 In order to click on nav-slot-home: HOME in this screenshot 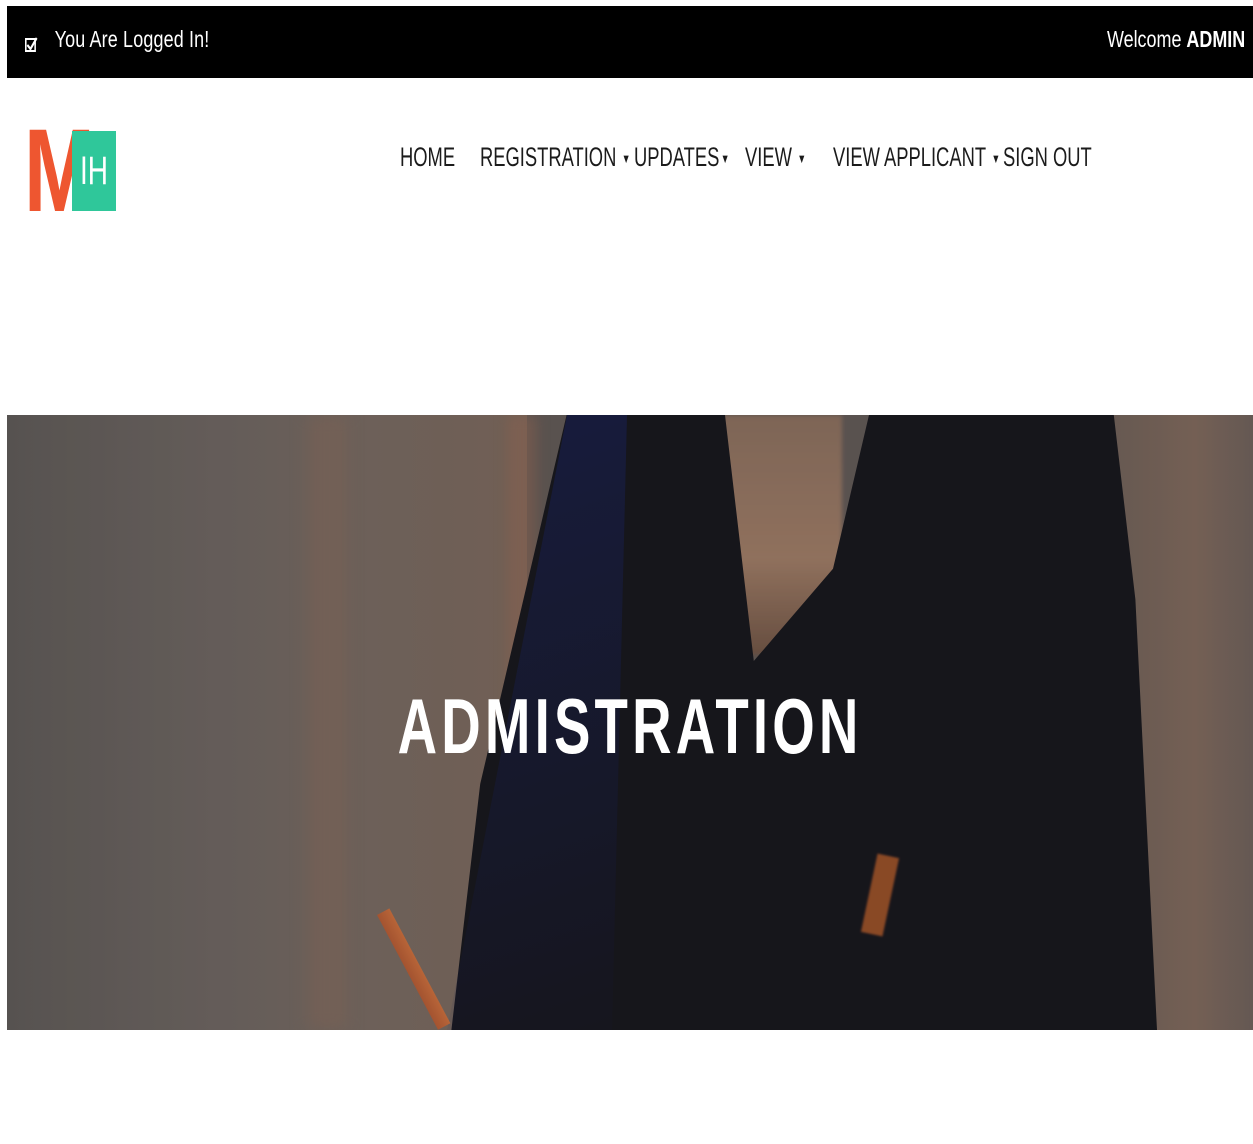, I will do `click(440, 157)`.